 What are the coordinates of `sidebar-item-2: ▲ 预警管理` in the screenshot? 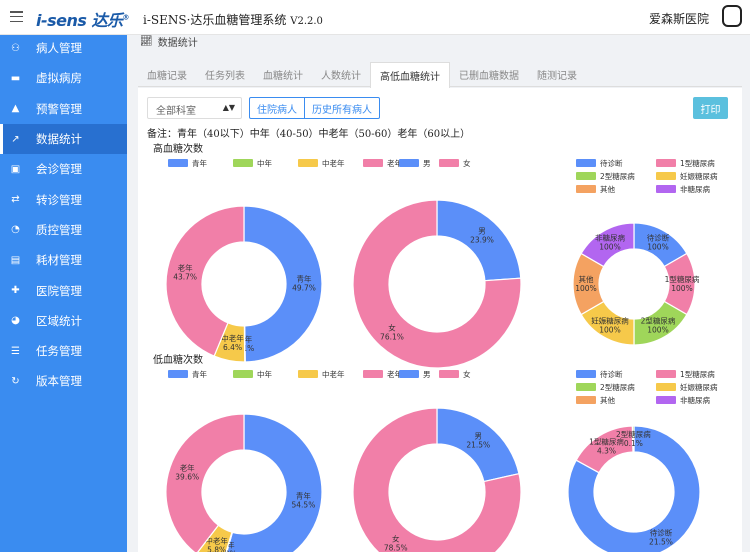 It's located at (63, 109).